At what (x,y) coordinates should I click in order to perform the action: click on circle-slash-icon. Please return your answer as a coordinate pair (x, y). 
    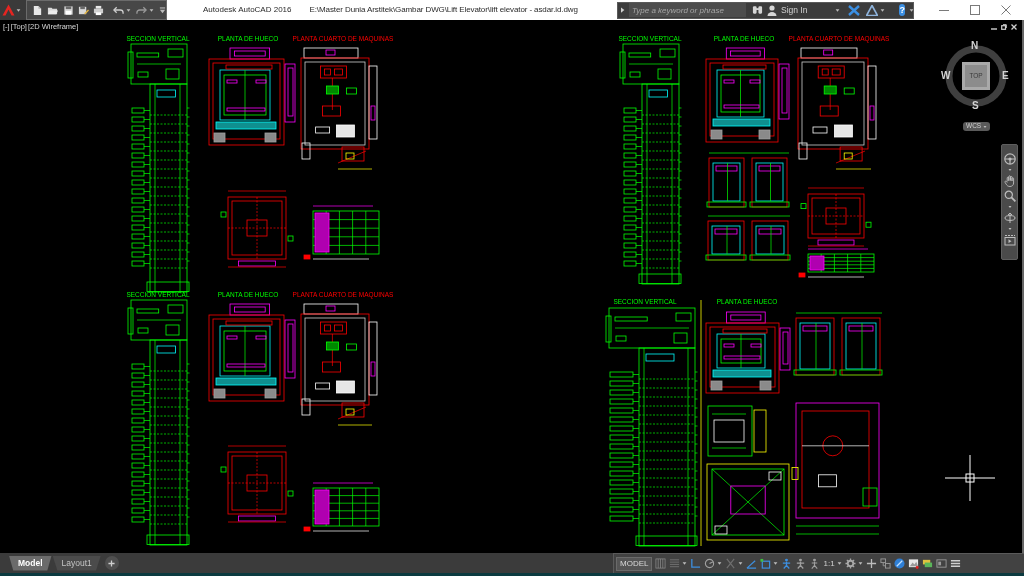
    Looking at the image, I should click on (899, 563).